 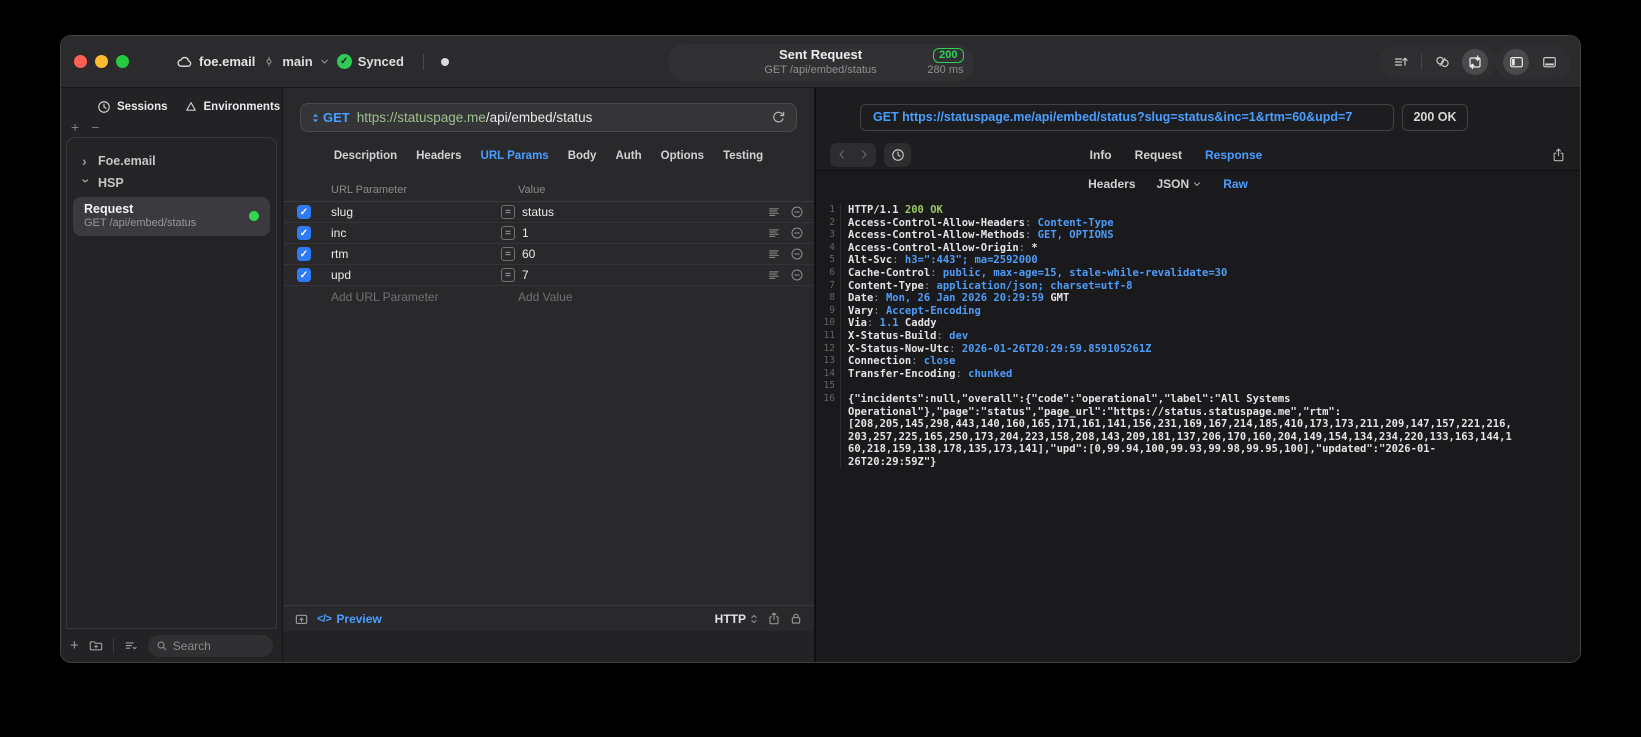 I want to click on zoom-window-button, so click(x=122, y=61).